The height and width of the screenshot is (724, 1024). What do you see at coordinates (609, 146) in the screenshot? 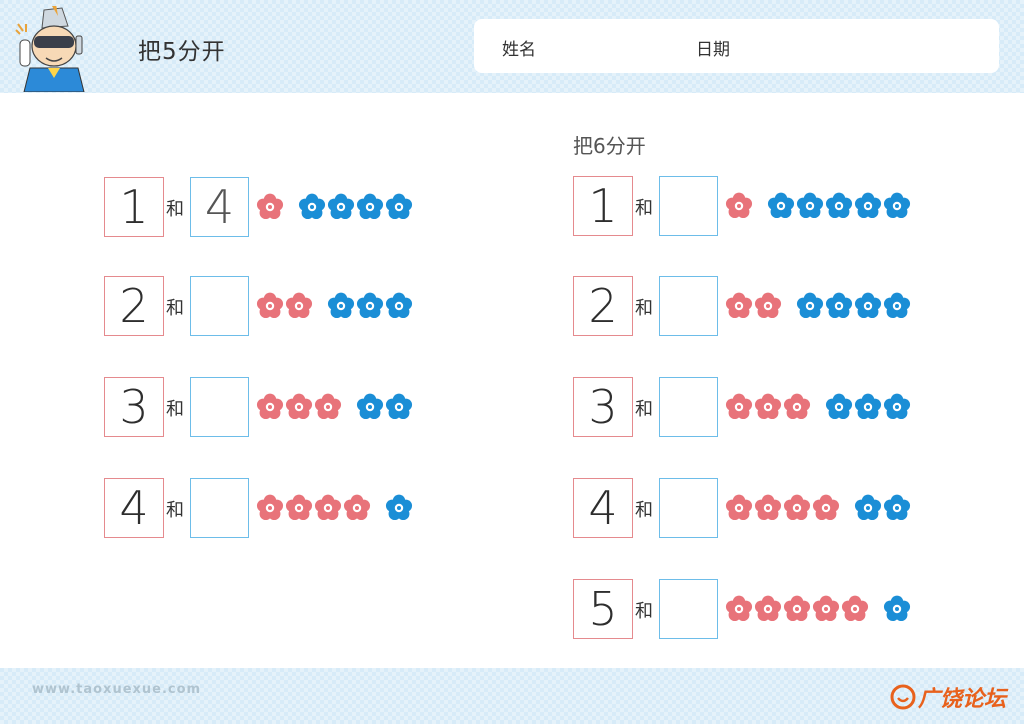
I see `right-section-title: 把6分开` at bounding box center [609, 146].